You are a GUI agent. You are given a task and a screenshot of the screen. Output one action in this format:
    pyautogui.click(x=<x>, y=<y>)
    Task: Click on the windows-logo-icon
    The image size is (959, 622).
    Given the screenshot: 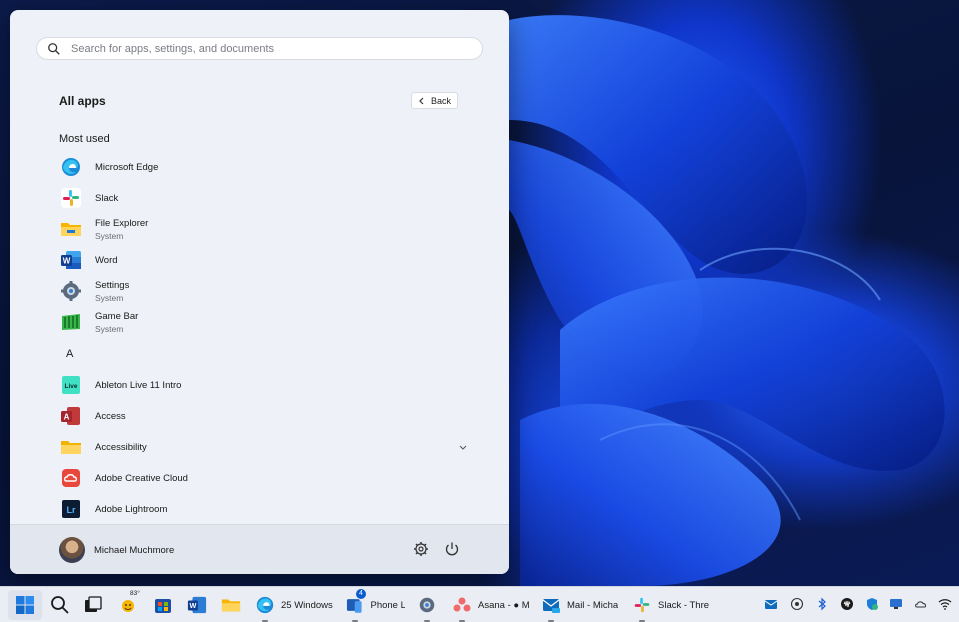 What is the action you would take?
    pyautogui.click(x=25, y=605)
    